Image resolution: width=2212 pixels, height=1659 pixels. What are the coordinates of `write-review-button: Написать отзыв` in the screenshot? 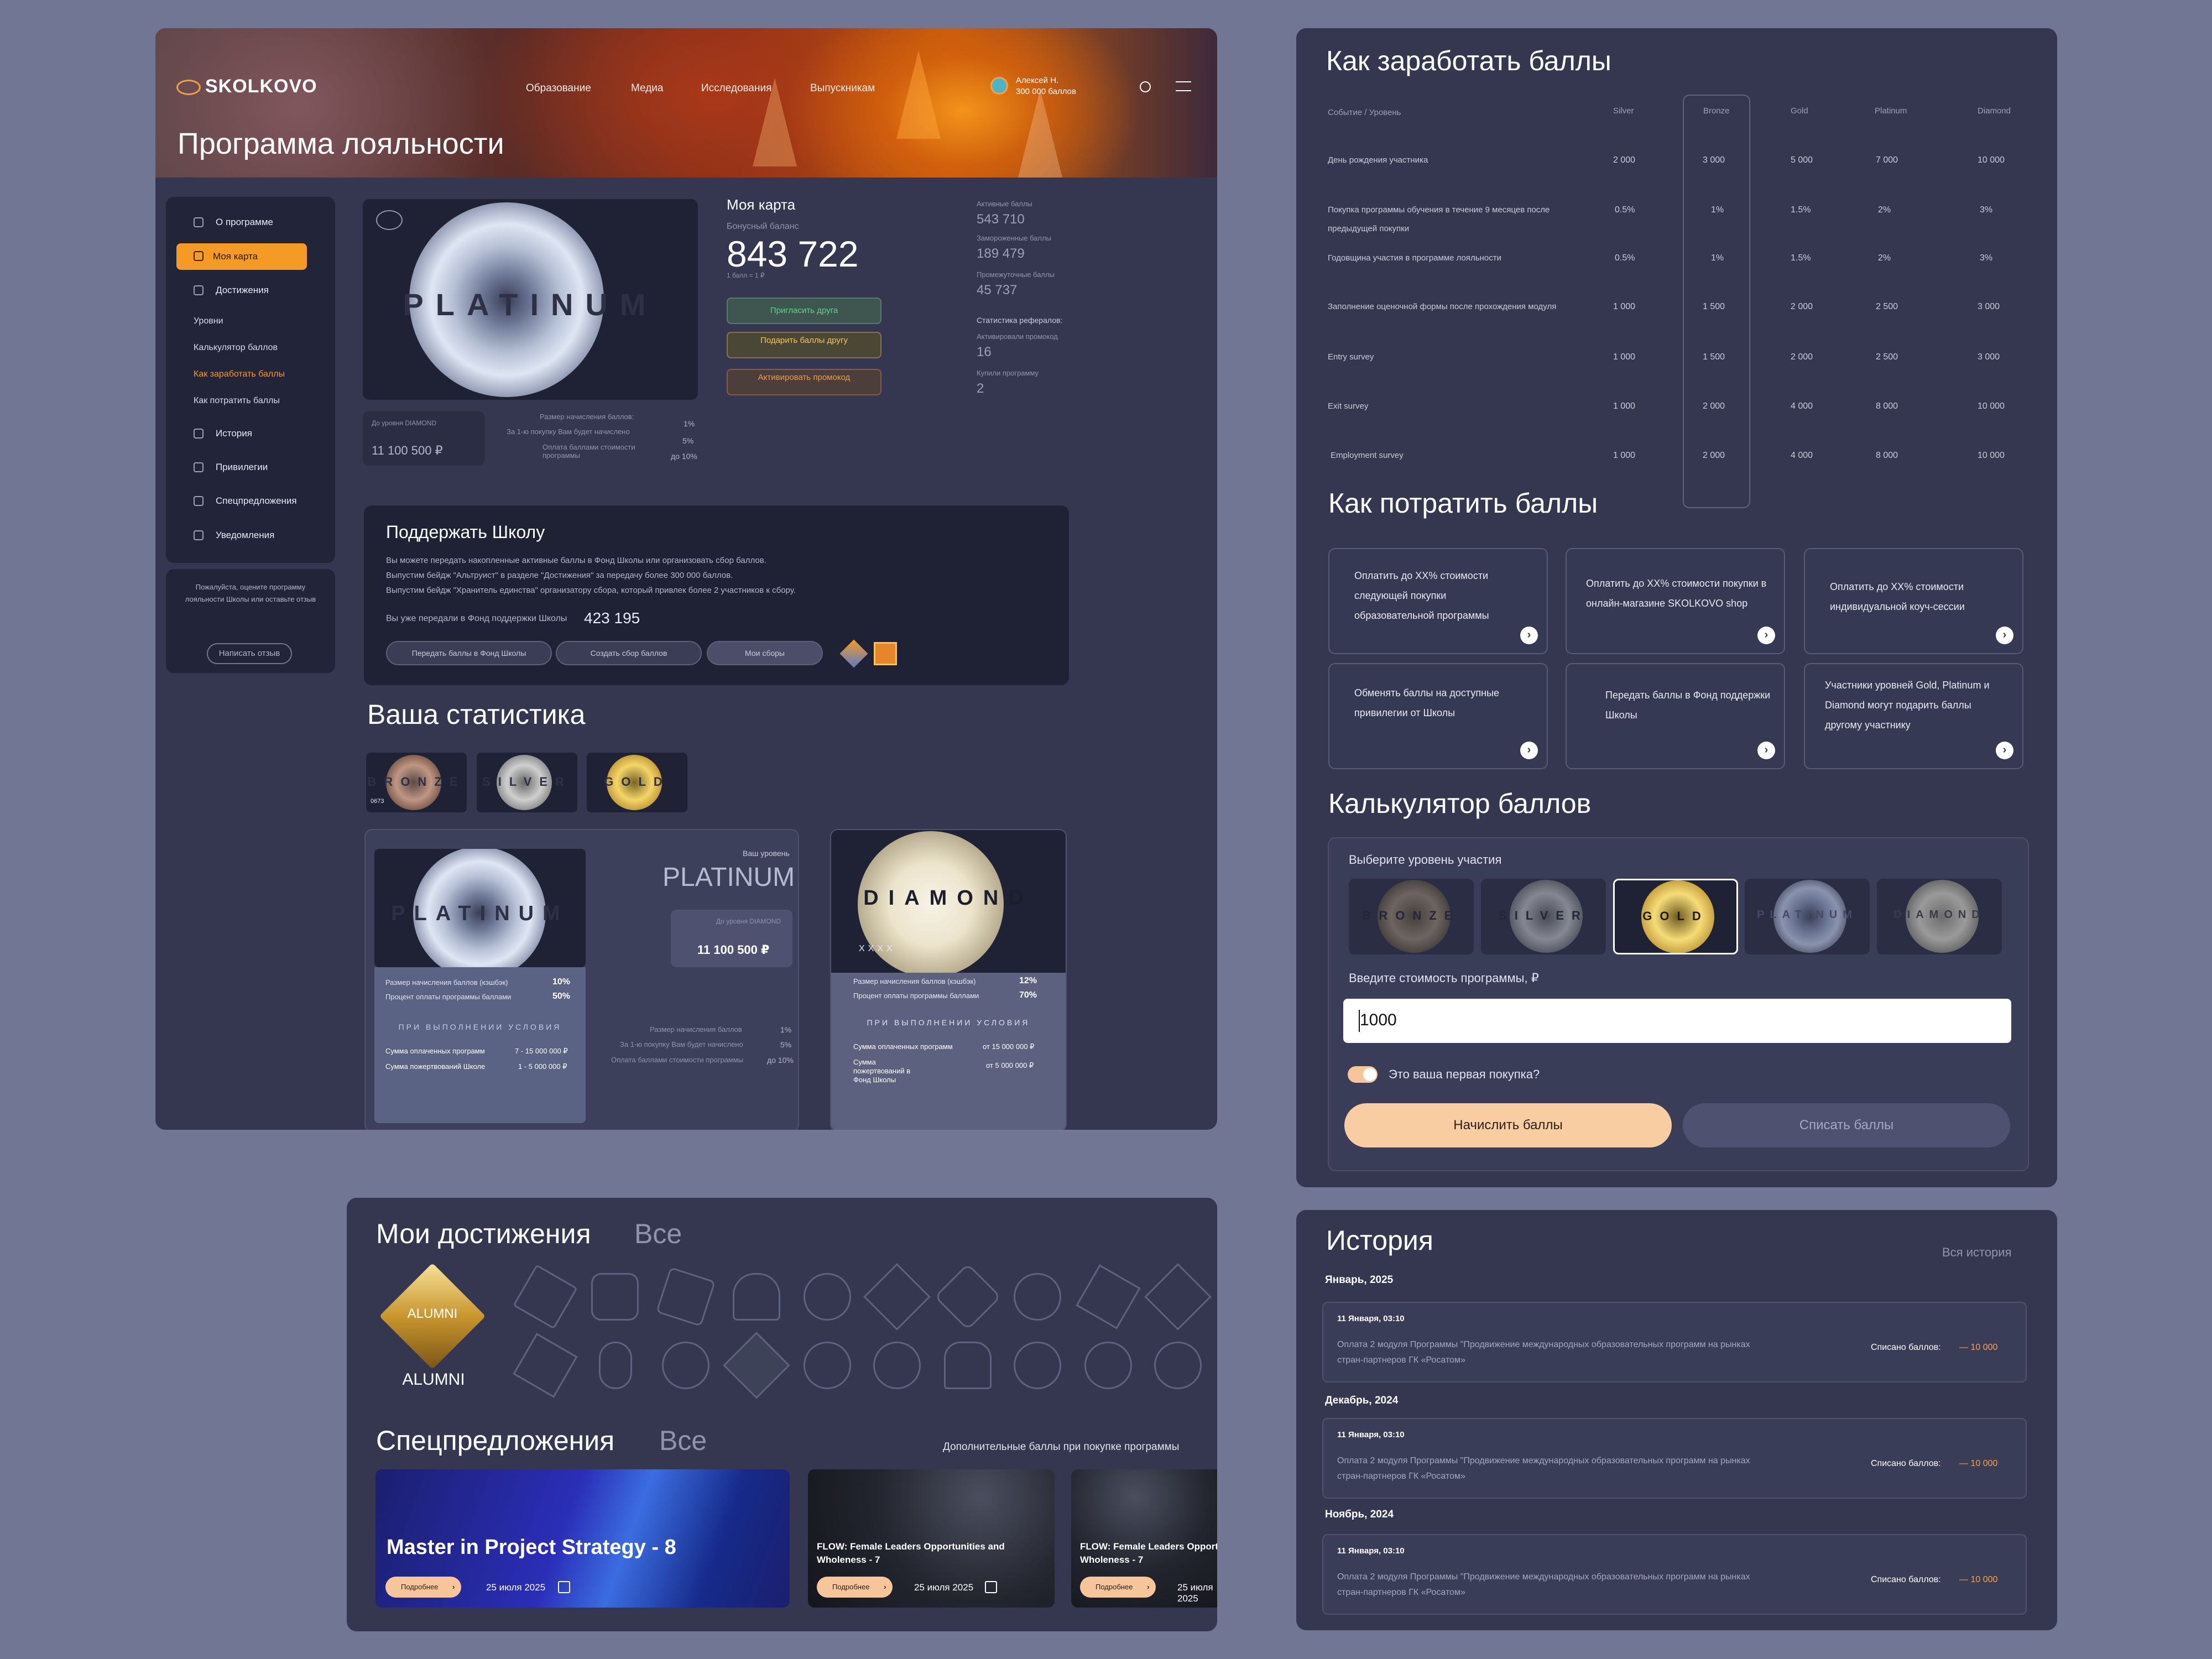 It's located at (250, 654).